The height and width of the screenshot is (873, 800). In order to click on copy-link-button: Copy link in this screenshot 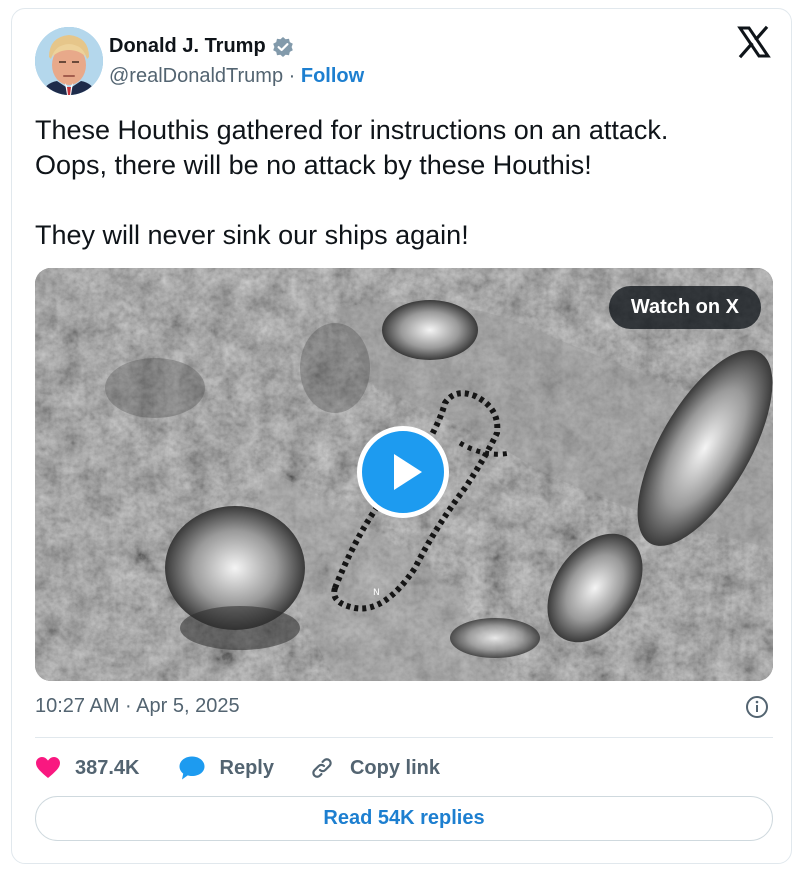, I will do `click(374, 768)`.